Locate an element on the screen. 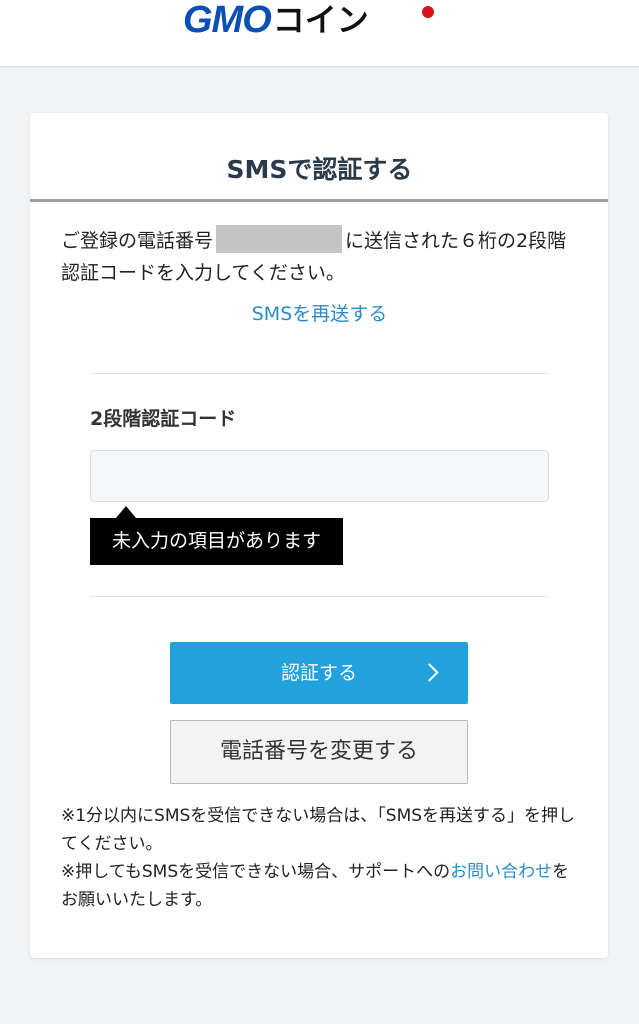 This screenshot has width=639, height=1024. gmo-coin-logo: GMO コイン is located at coordinates (276, 20).